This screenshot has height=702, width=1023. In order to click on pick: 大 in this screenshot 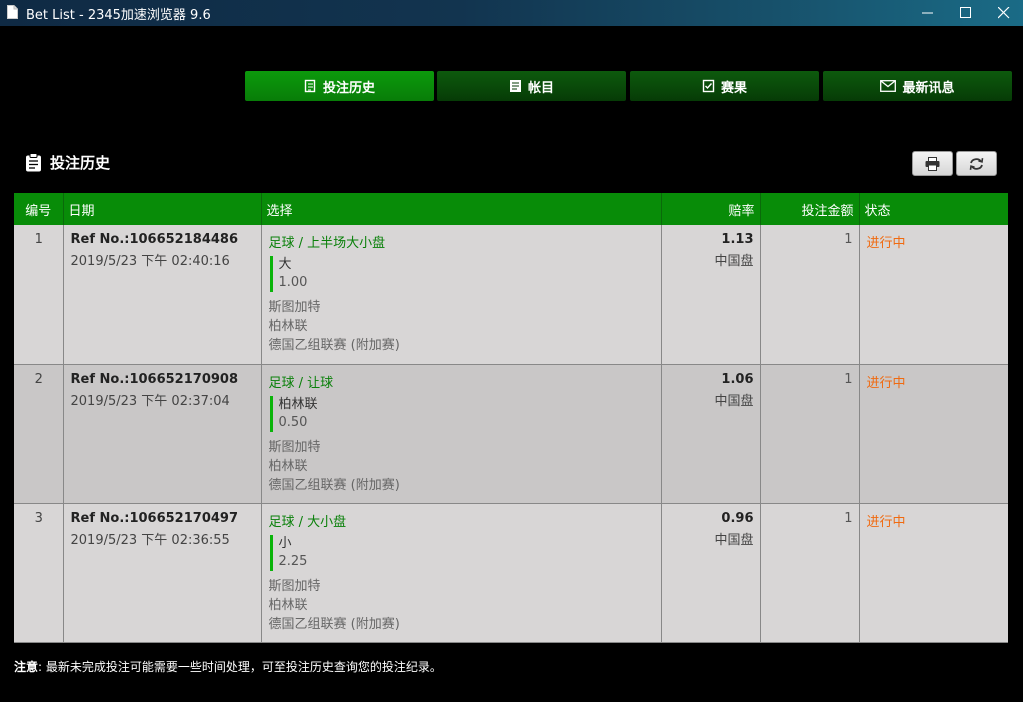, I will do `click(285, 264)`.